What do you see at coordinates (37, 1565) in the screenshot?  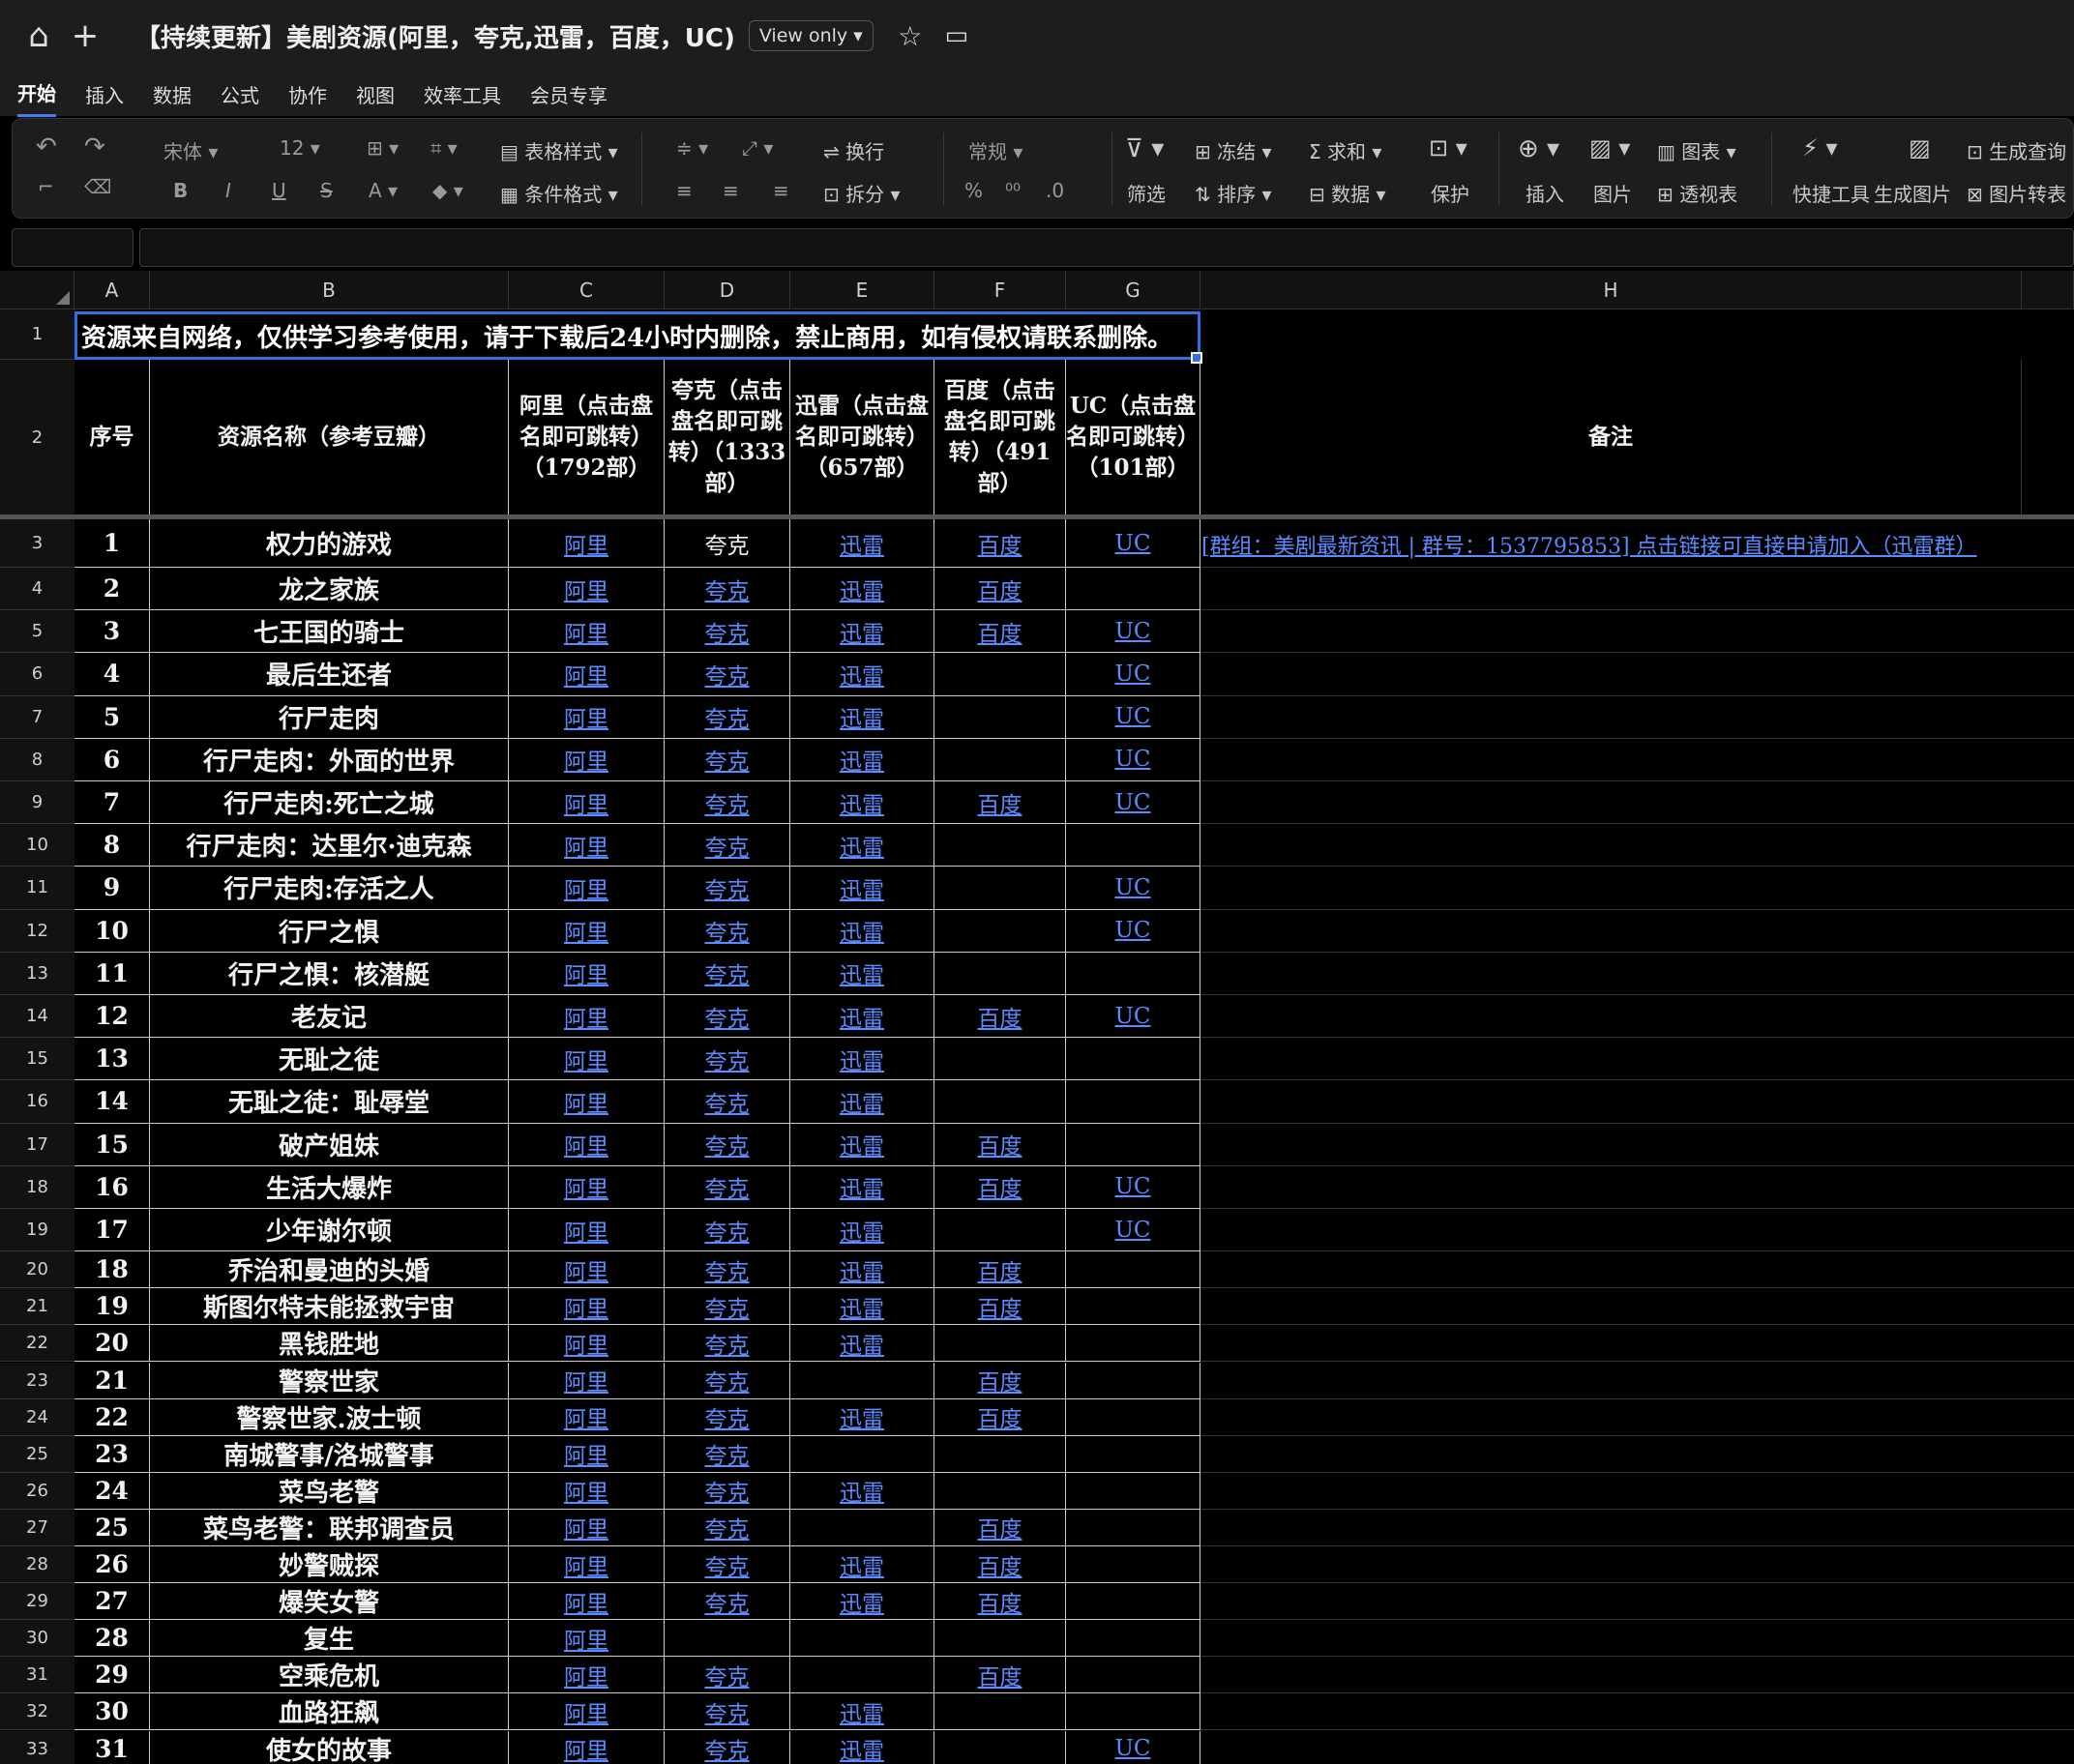 I see `row-header: 28` at bounding box center [37, 1565].